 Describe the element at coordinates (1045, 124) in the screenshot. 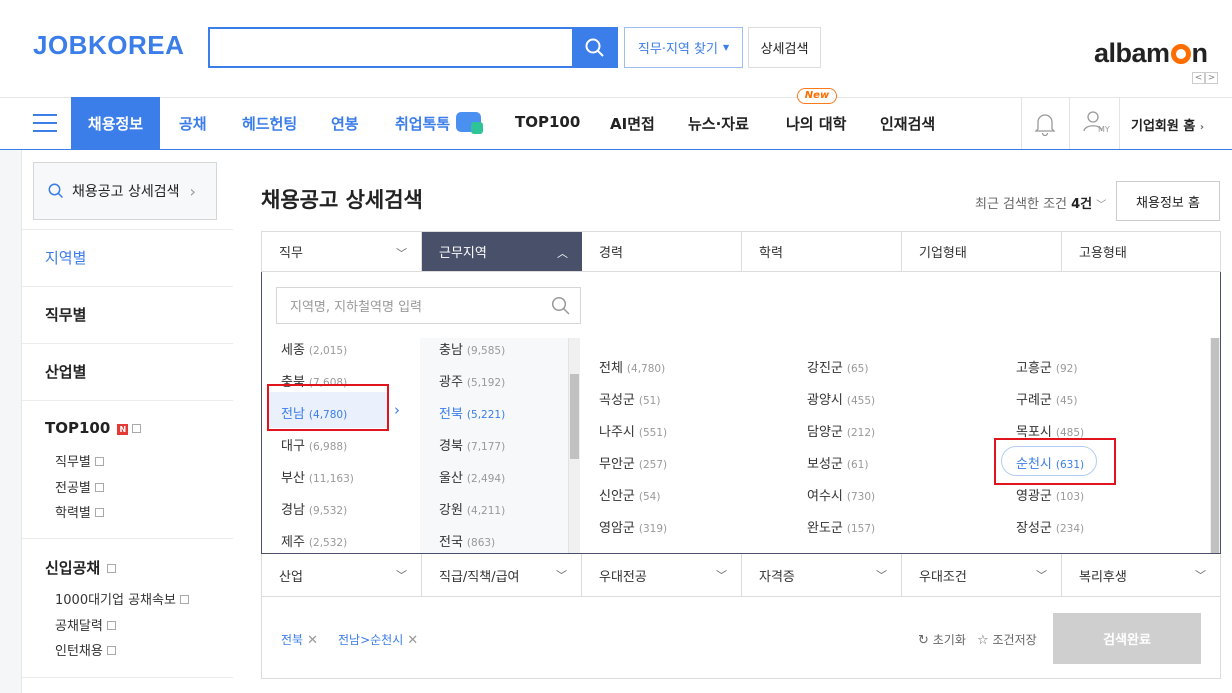

I see `bell-icon` at that location.